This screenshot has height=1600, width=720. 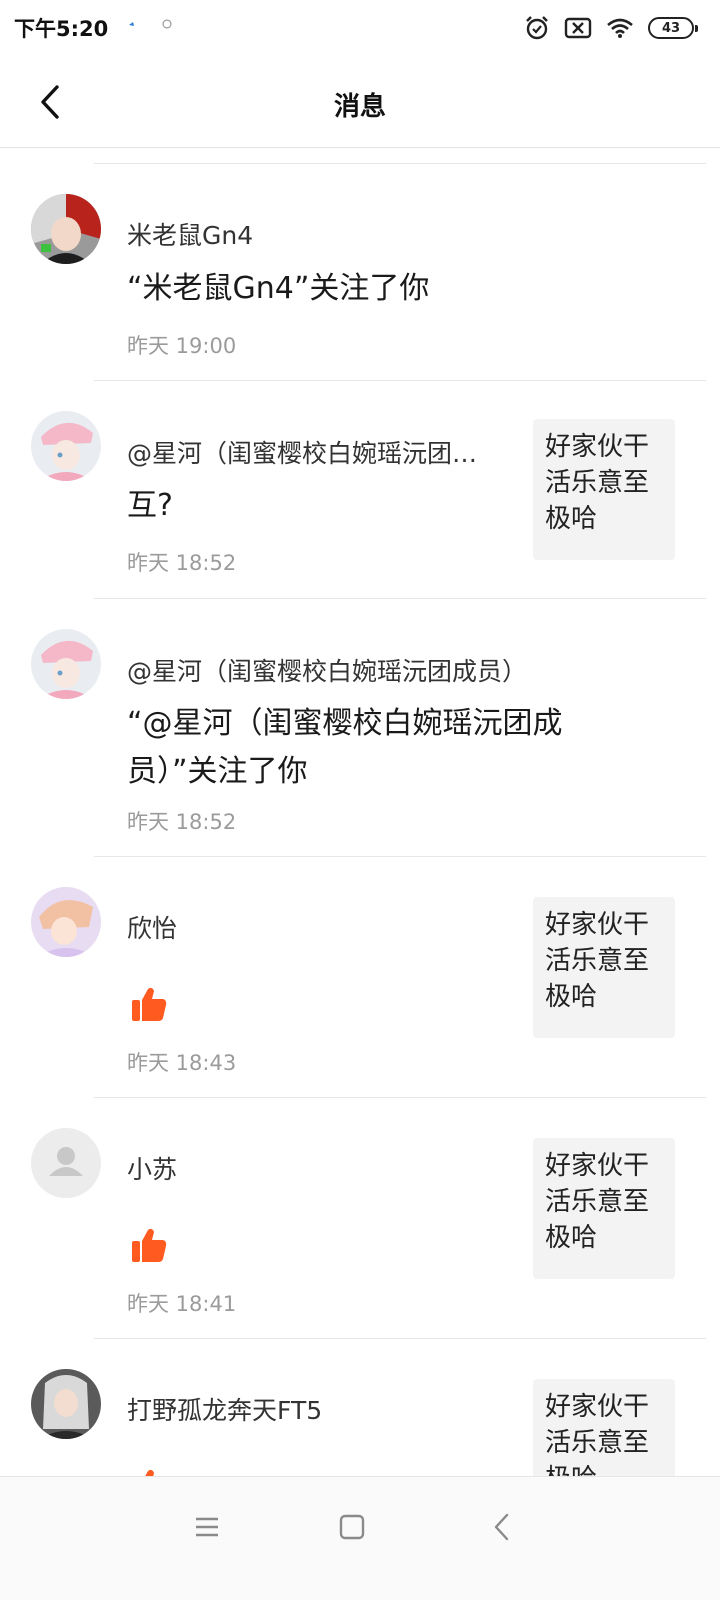 I want to click on page-title: 消息, so click(x=359, y=107).